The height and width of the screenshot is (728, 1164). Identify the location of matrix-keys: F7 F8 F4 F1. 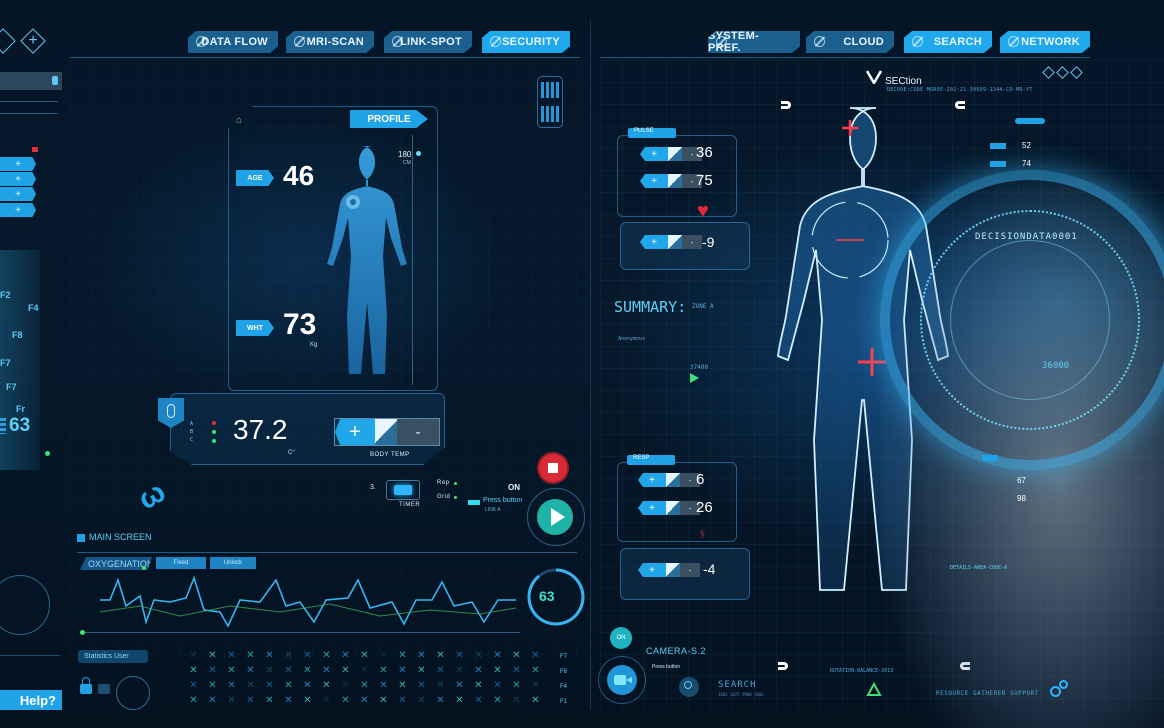
(564, 679).